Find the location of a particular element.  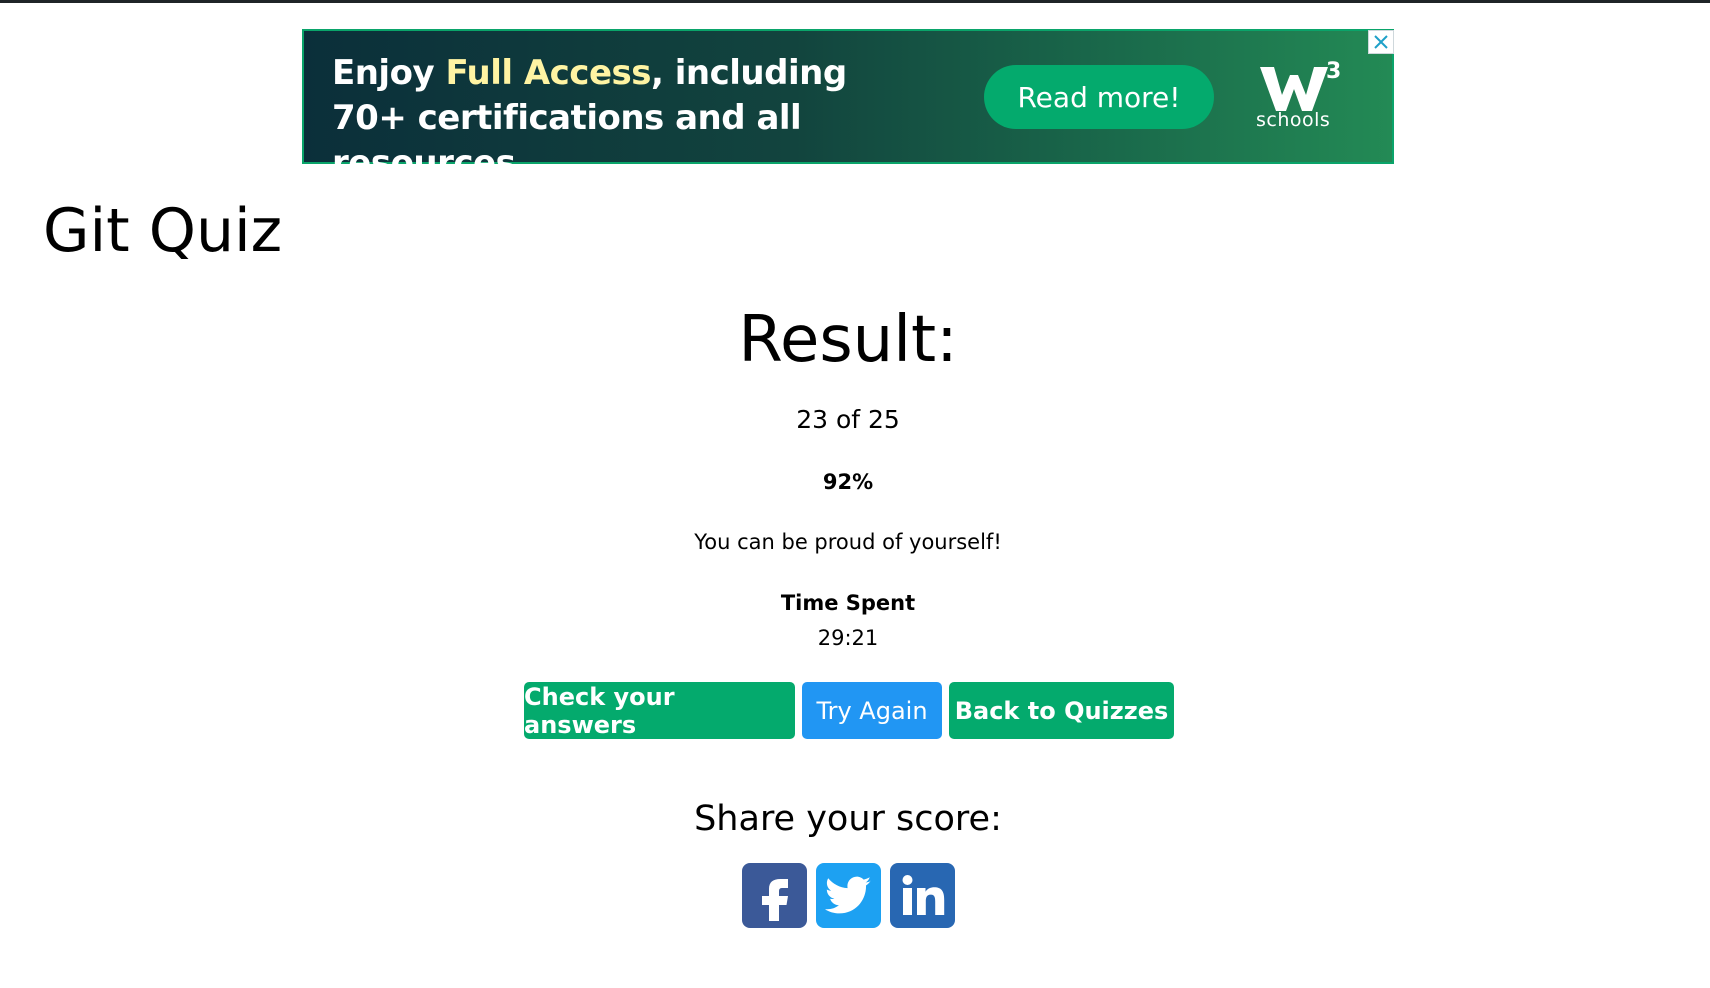

ad-read-more-button: Read more! is located at coordinates (1099, 97).